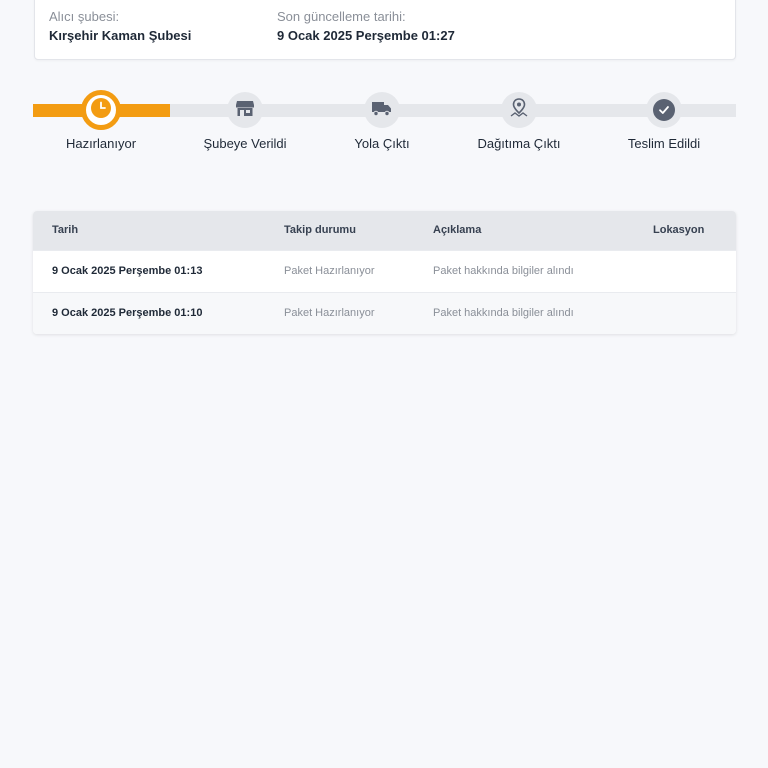 The height and width of the screenshot is (768, 768). I want to click on check-circle-icon, so click(664, 110).